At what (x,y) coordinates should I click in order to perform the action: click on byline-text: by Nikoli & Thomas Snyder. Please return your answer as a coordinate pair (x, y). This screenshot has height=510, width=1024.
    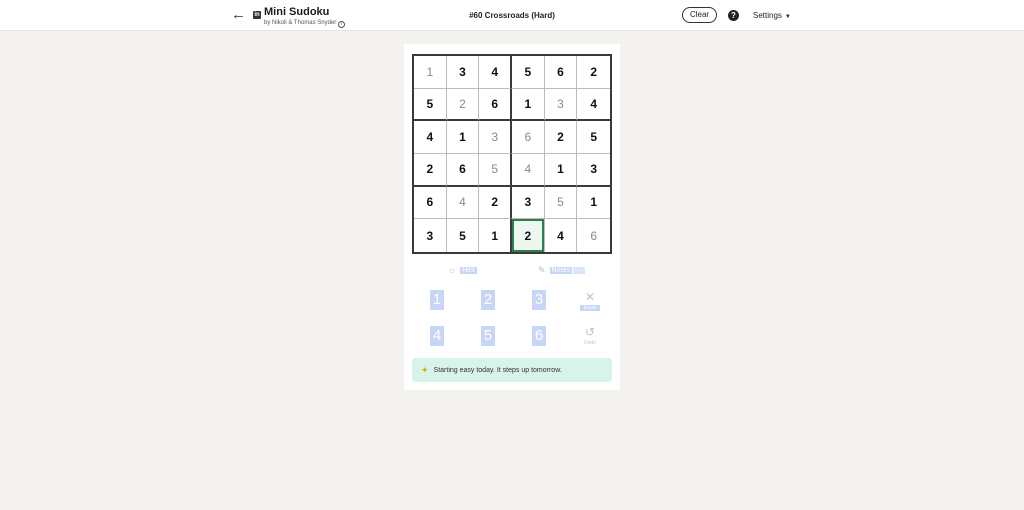
    Looking at the image, I should click on (300, 23).